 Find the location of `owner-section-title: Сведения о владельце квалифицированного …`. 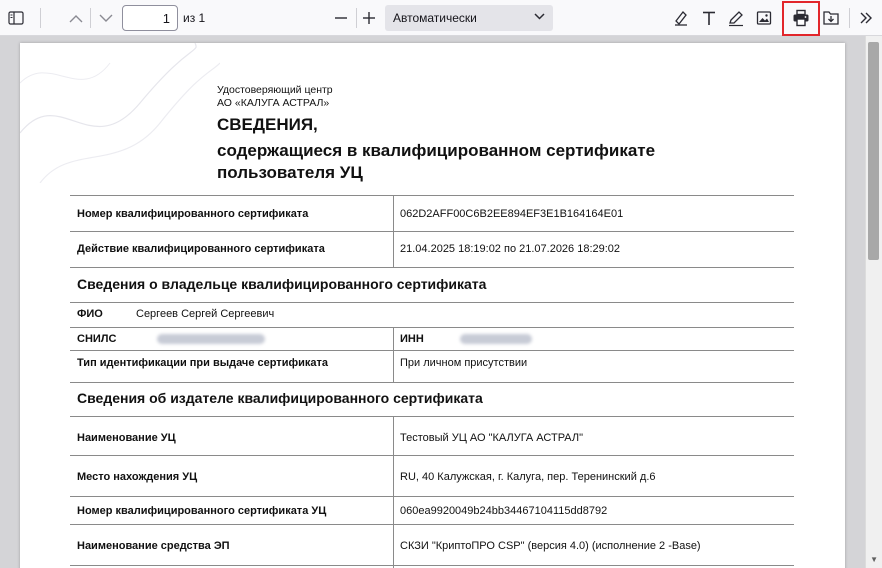

owner-section-title: Сведения о владельце квалифицированного … is located at coordinates (282, 284).